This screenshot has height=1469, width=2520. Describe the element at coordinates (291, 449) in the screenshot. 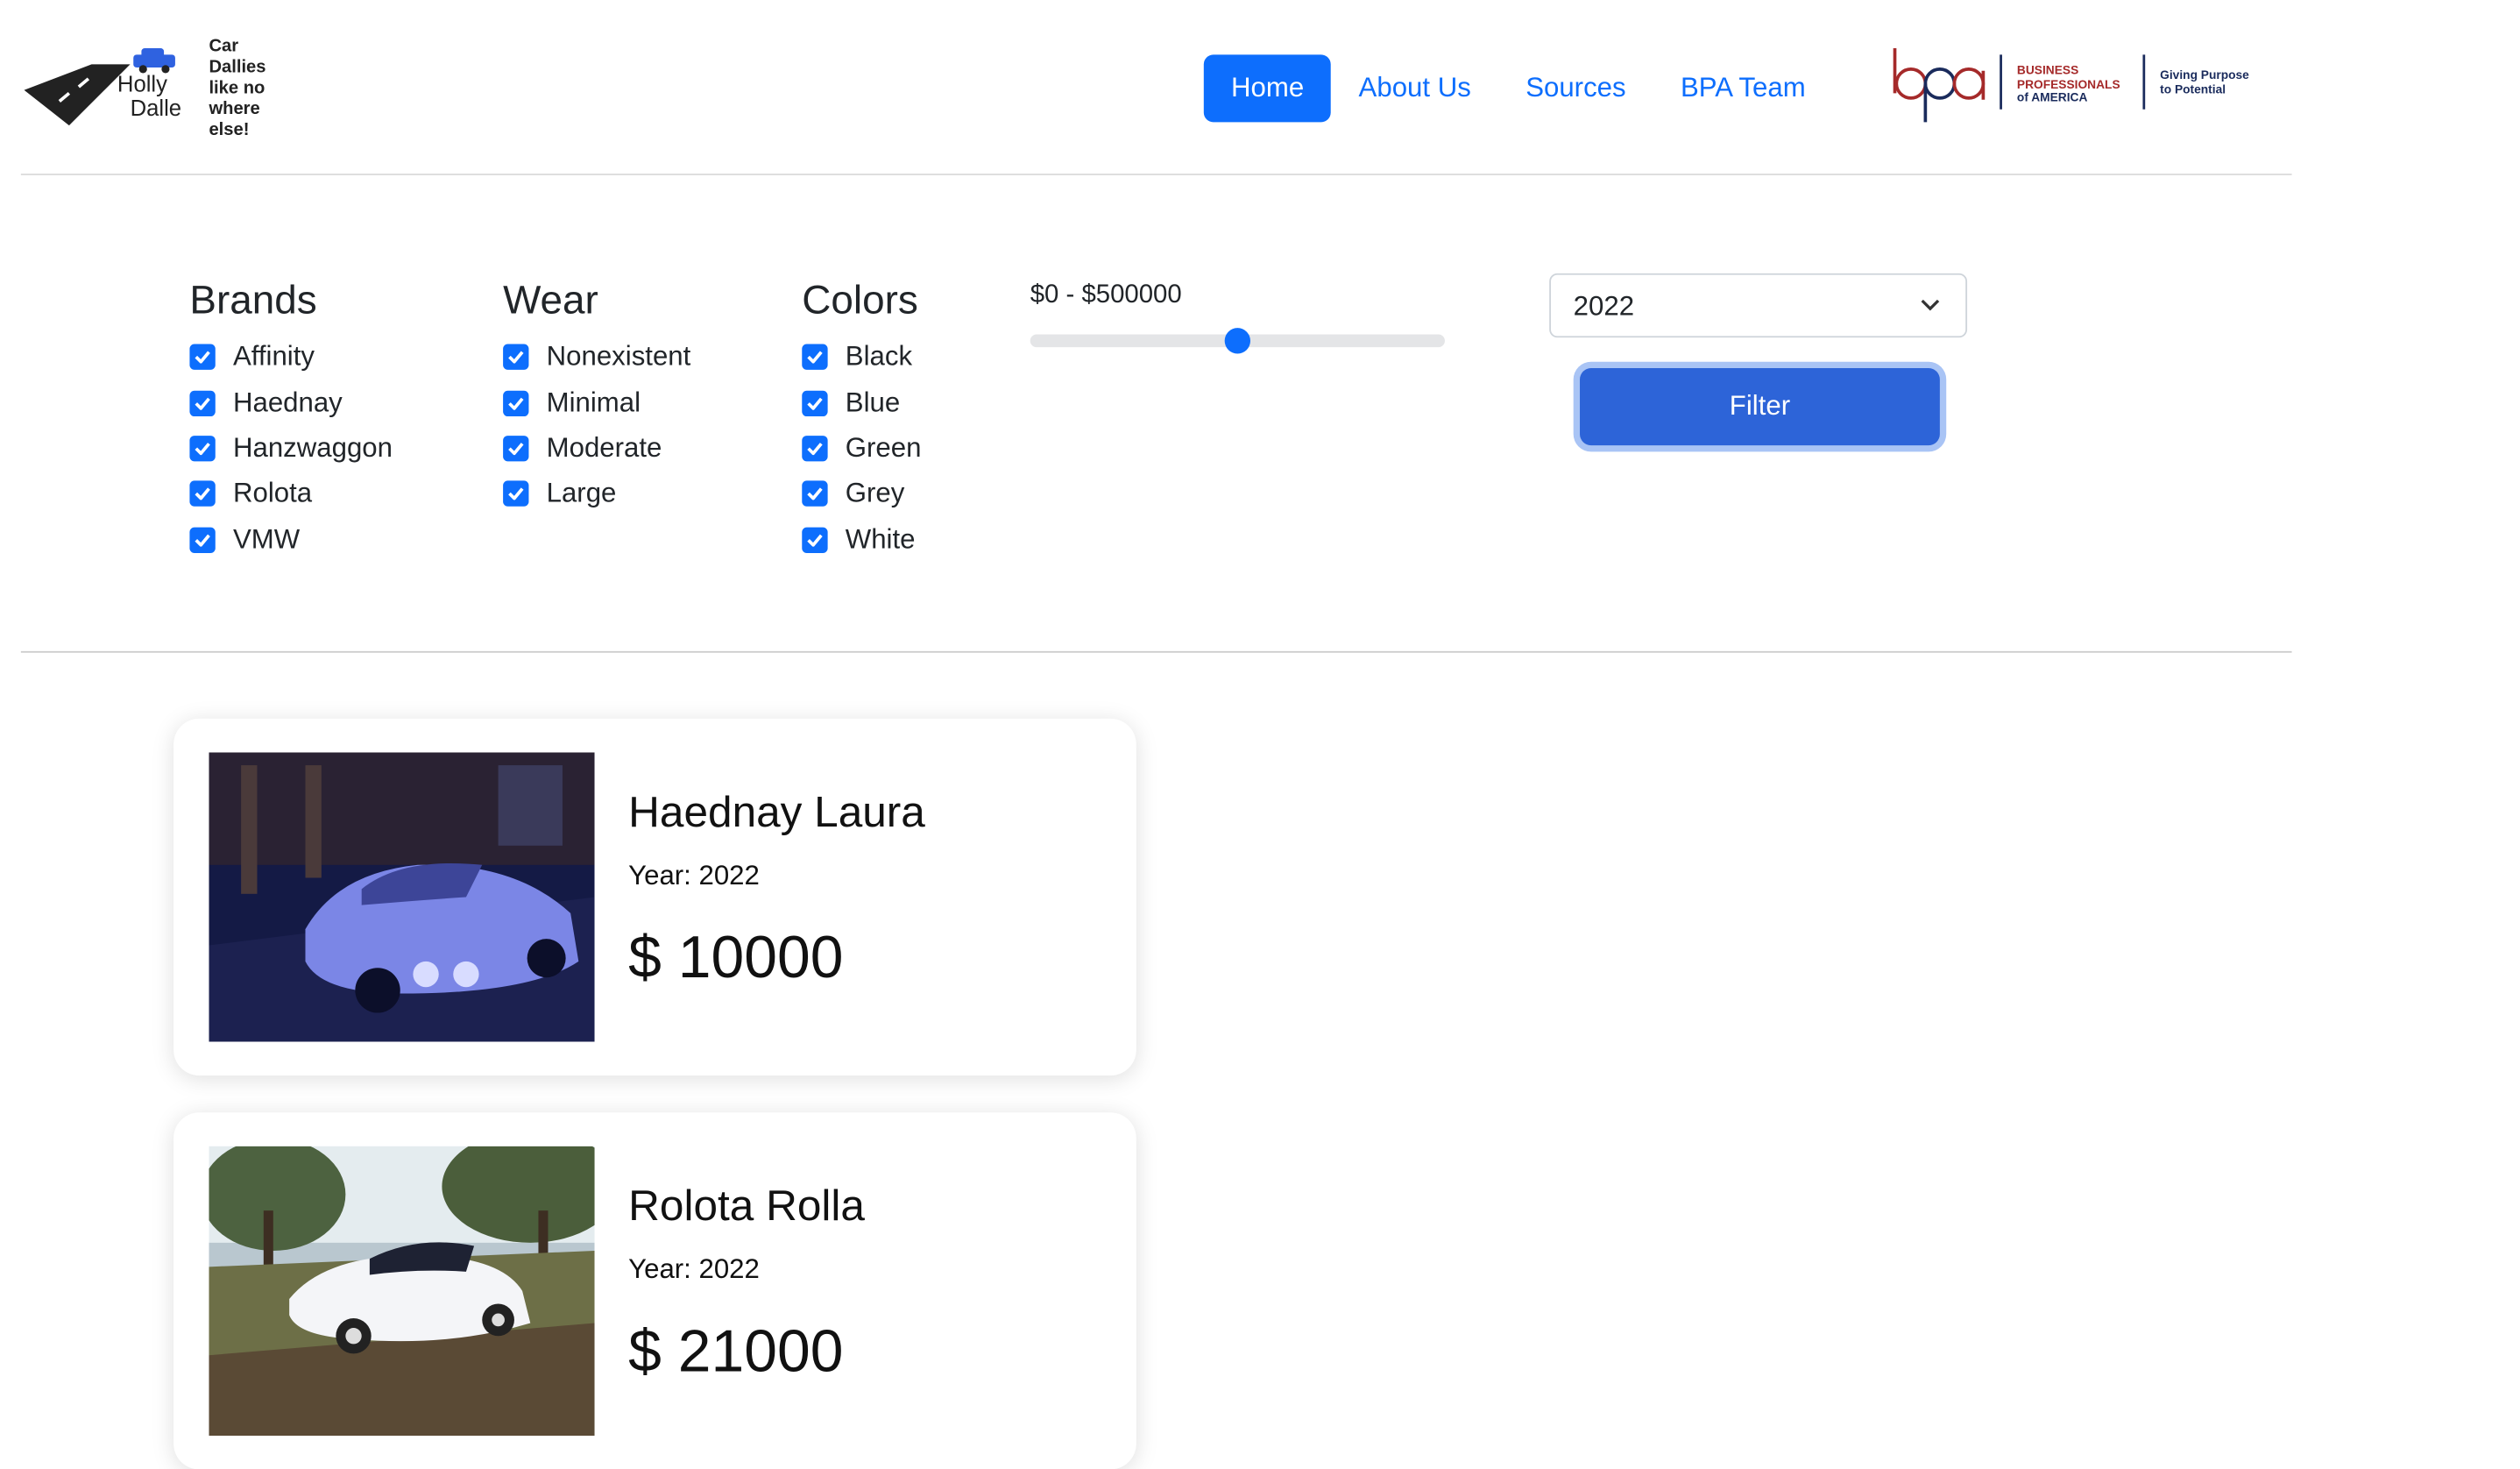

I see `brand-checkbox: Hanzwaggon` at that location.